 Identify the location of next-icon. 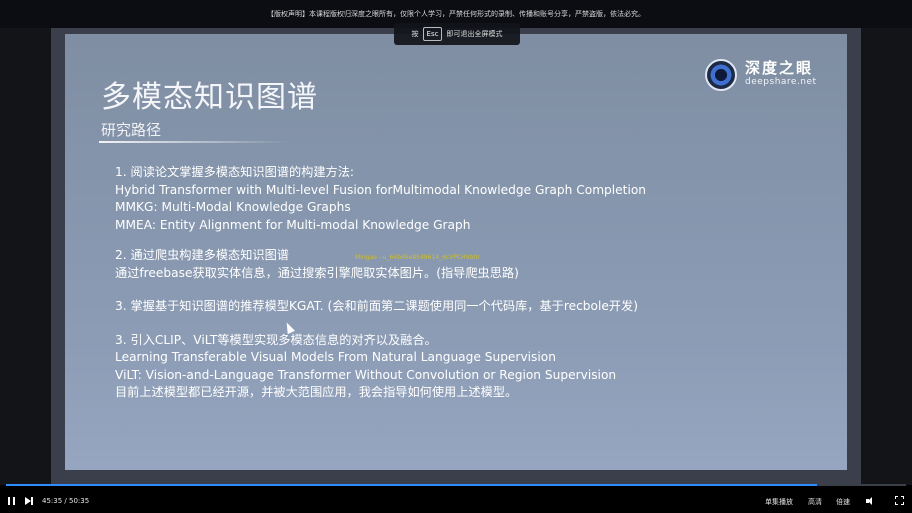
(29, 501).